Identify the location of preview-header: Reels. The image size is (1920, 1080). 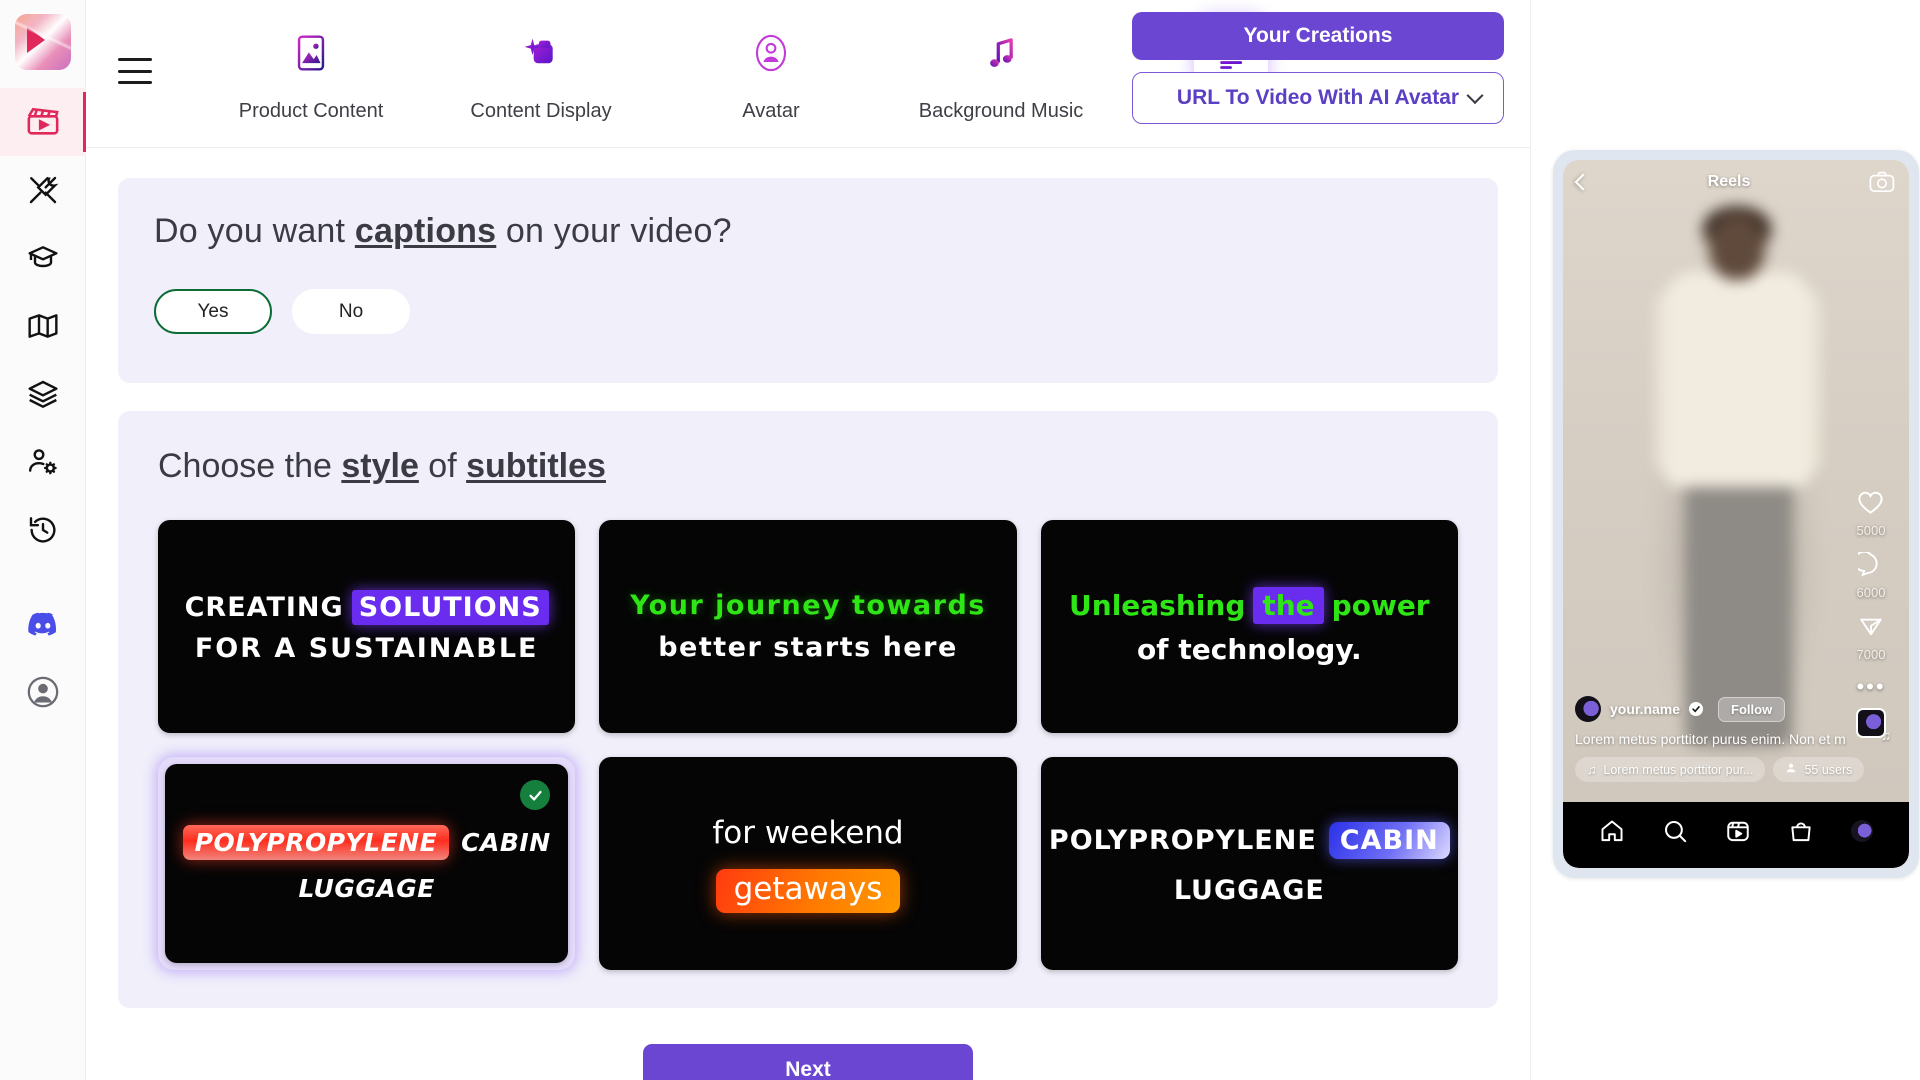
(1736, 182).